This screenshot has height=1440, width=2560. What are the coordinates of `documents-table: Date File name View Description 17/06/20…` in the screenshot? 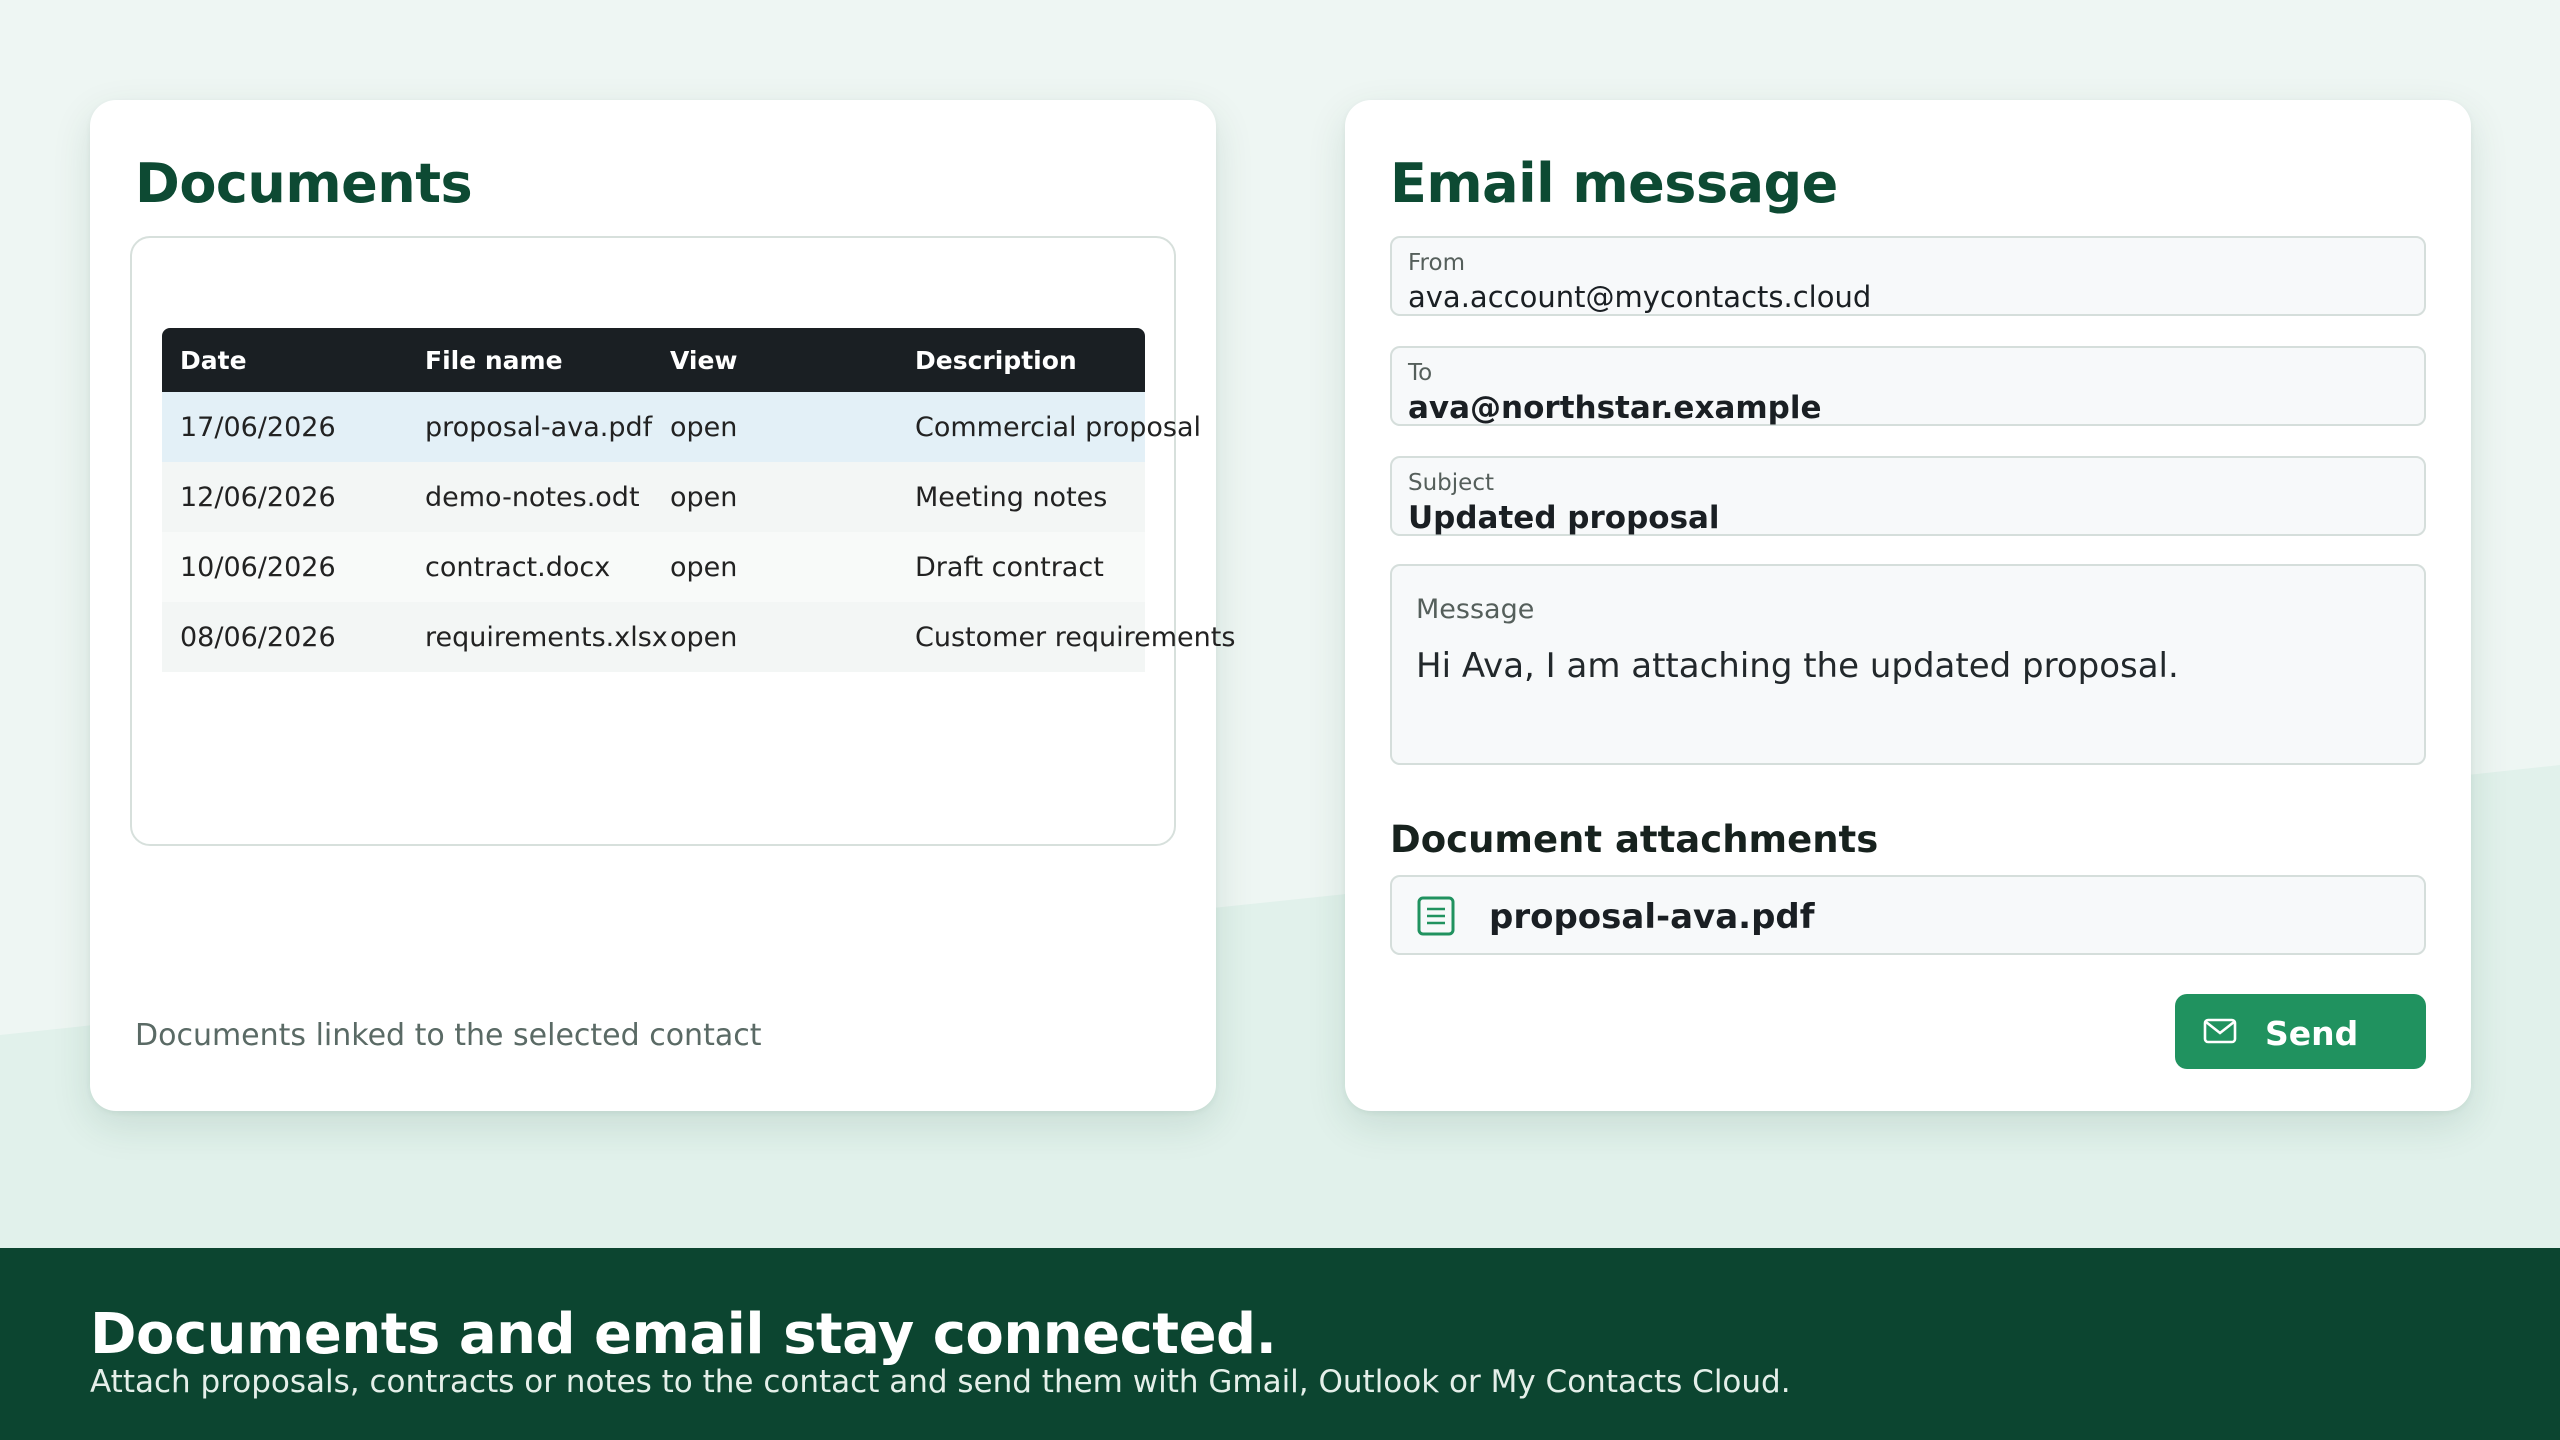 It's located at (699, 500).